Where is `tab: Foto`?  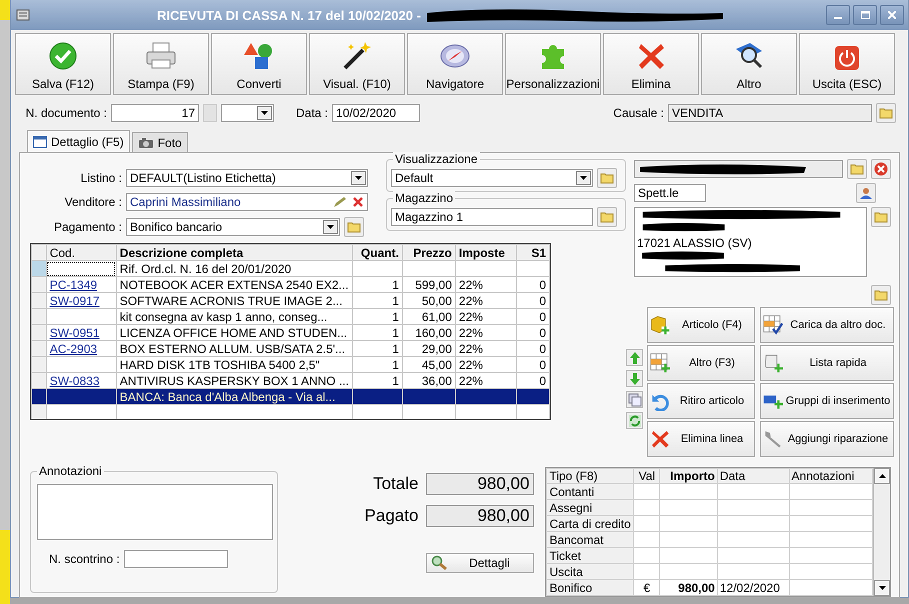
tab: Foto is located at coordinates (160, 142).